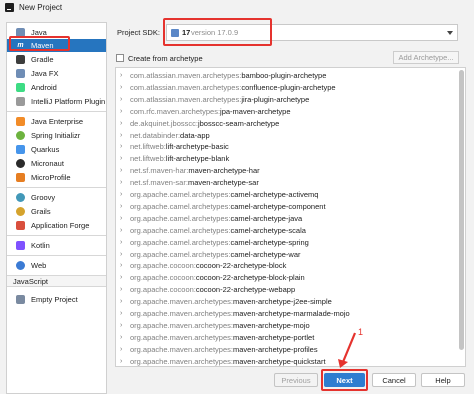 This screenshot has height=394, width=474. What do you see at coordinates (195, 135) in the screenshot?
I see `archetype-artifact: data-app` at bounding box center [195, 135].